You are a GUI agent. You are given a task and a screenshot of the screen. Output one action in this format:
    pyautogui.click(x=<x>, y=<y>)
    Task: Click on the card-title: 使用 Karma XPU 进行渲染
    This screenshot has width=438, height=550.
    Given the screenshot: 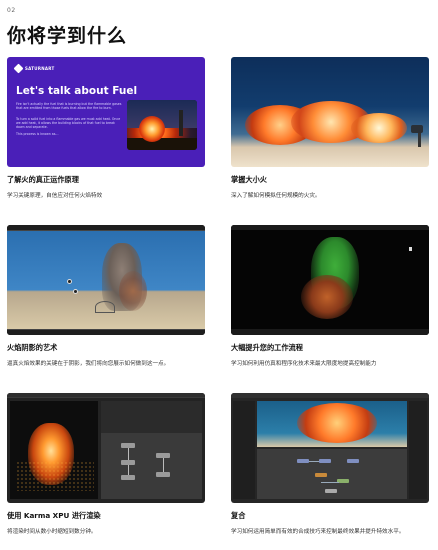 What is the action you would take?
    pyautogui.click(x=54, y=515)
    